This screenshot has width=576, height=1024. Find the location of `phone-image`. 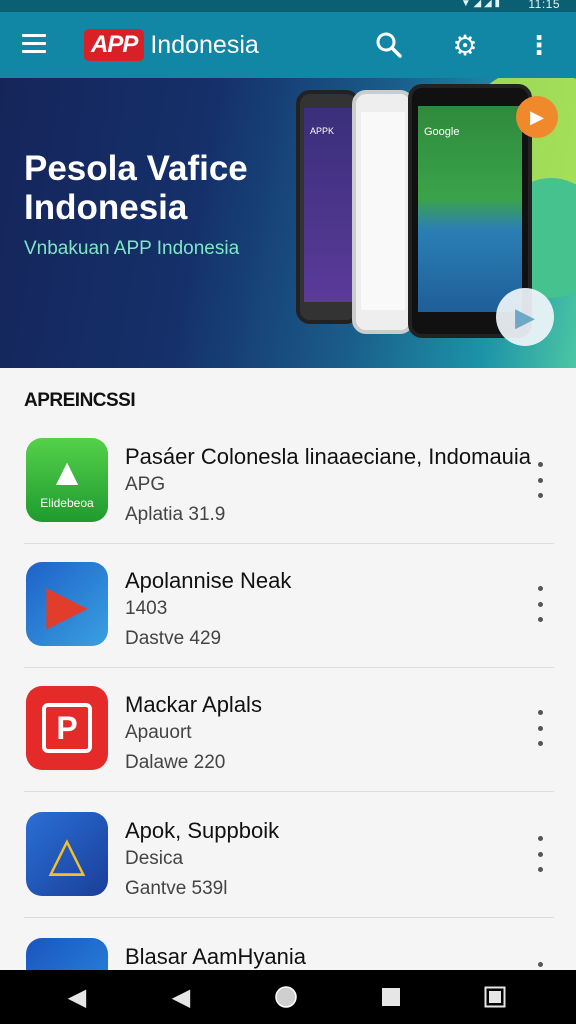

phone-image is located at coordinates (383, 212).